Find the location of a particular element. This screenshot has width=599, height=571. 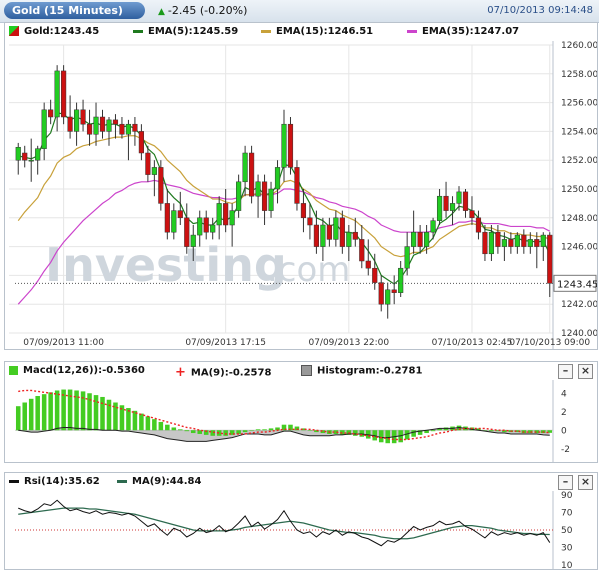

legend-price: Gold:1243.45 is located at coordinates (54, 31).